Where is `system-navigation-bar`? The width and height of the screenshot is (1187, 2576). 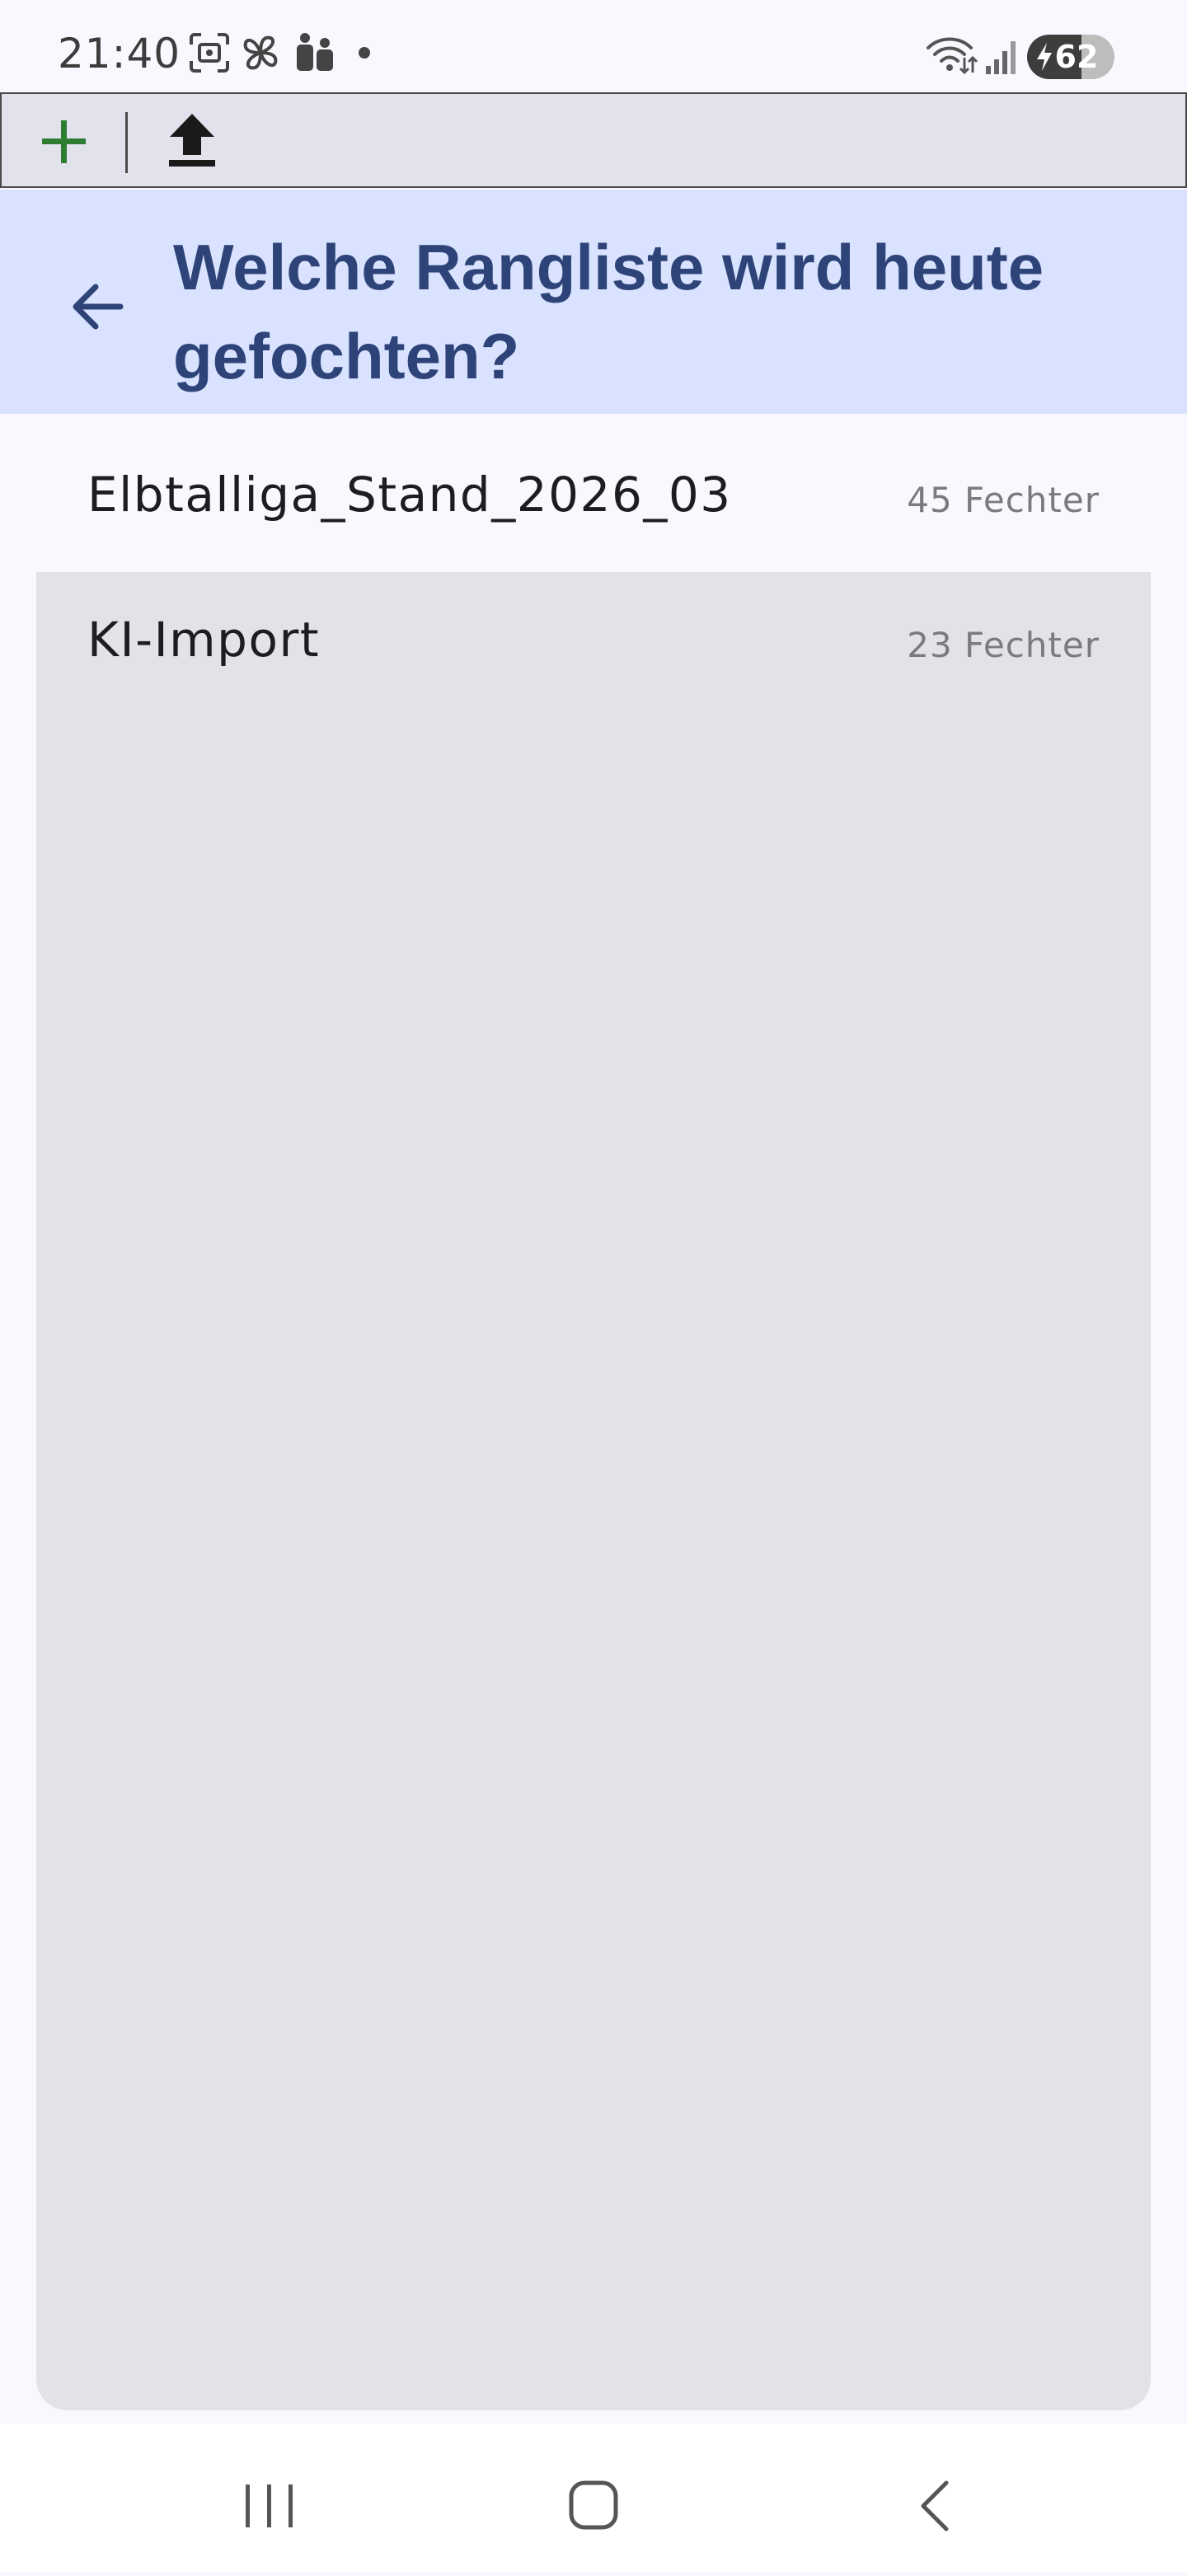 system-navigation-bar is located at coordinates (593, 2498).